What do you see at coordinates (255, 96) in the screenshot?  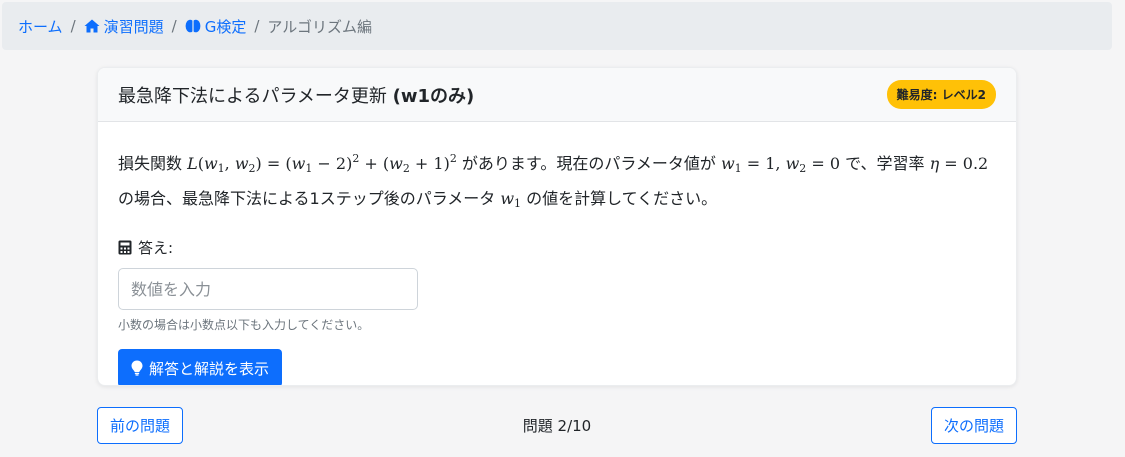 I see `question-title-text: 最急降下法によるパラメータ更新` at bounding box center [255, 96].